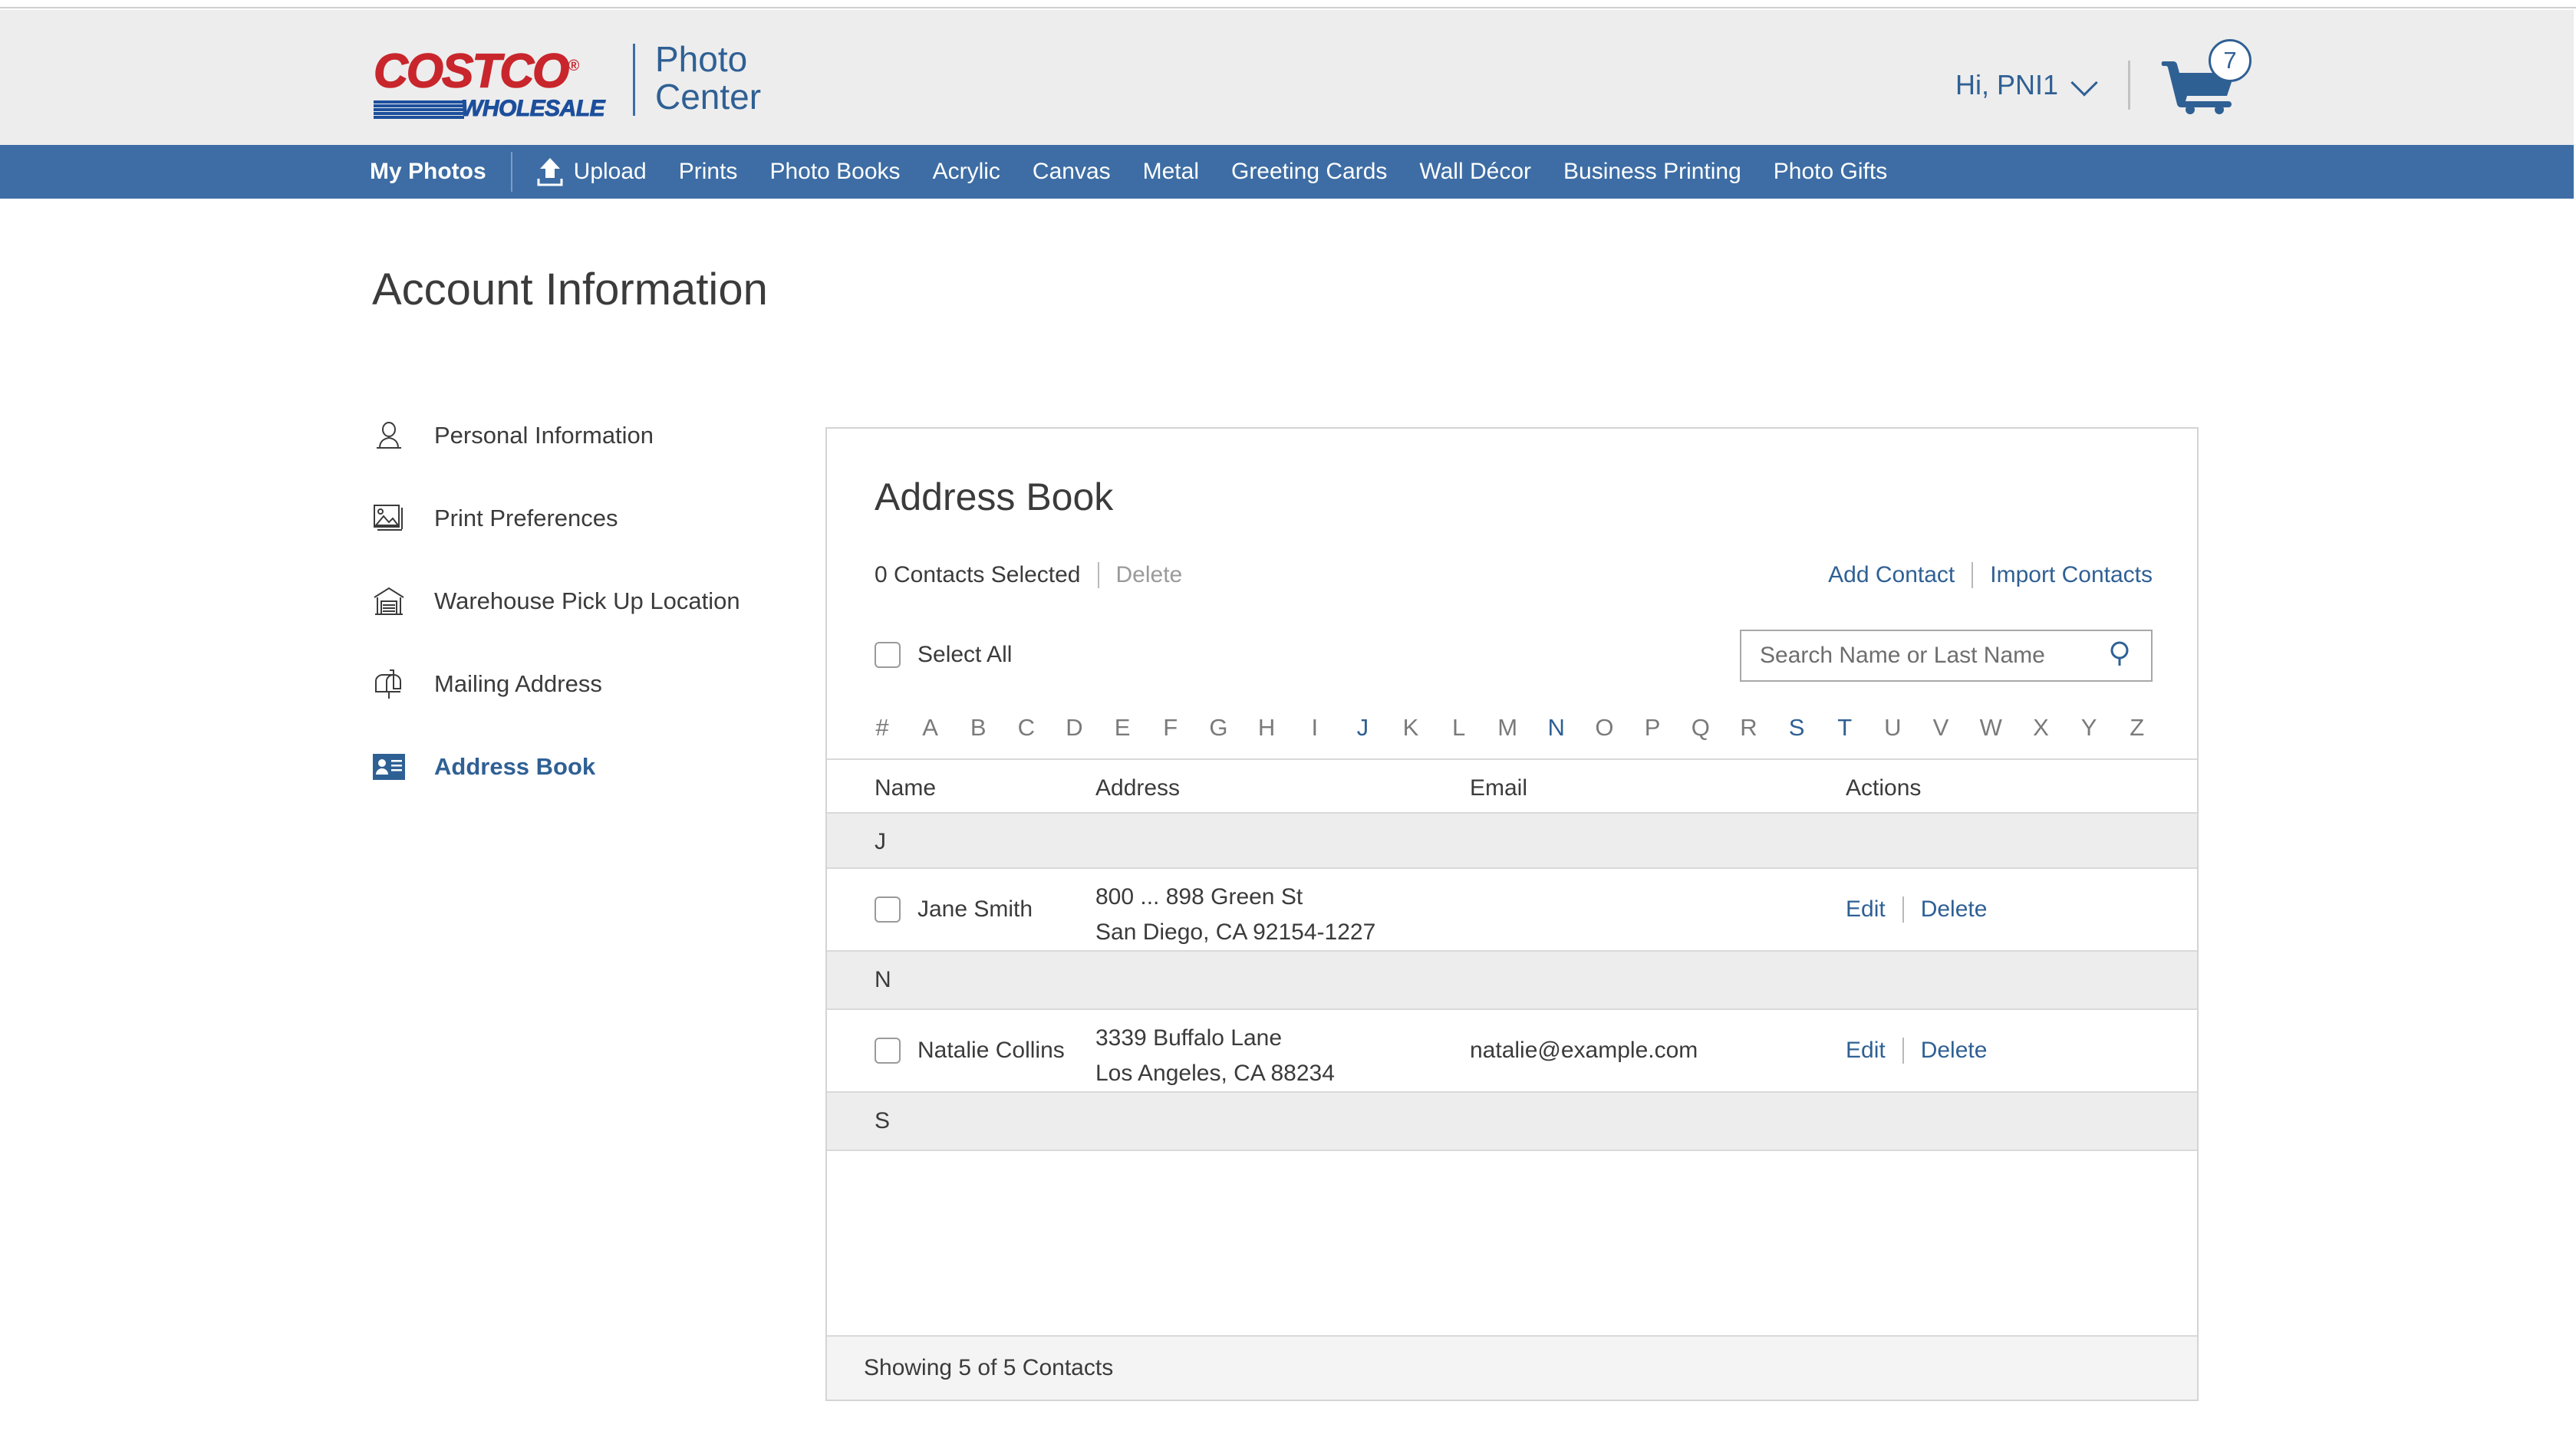  What do you see at coordinates (2137, 728) in the screenshot?
I see `alpha-filter-z: Z` at bounding box center [2137, 728].